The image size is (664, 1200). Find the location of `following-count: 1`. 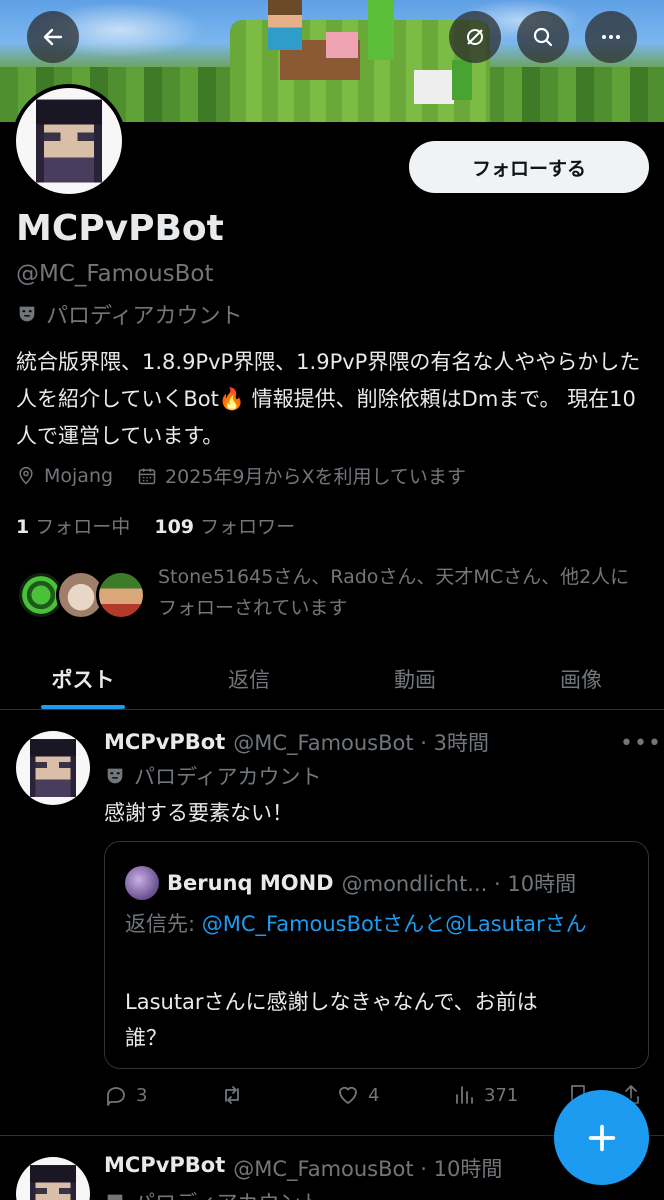

following-count: 1 is located at coordinates (23, 527).